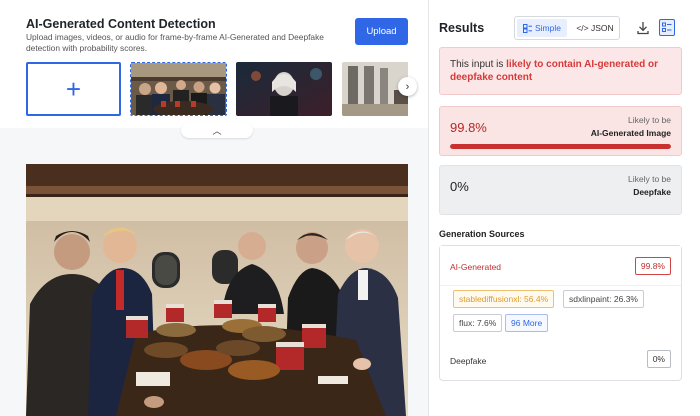  I want to click on panel-view-icon, so click(667, 27).